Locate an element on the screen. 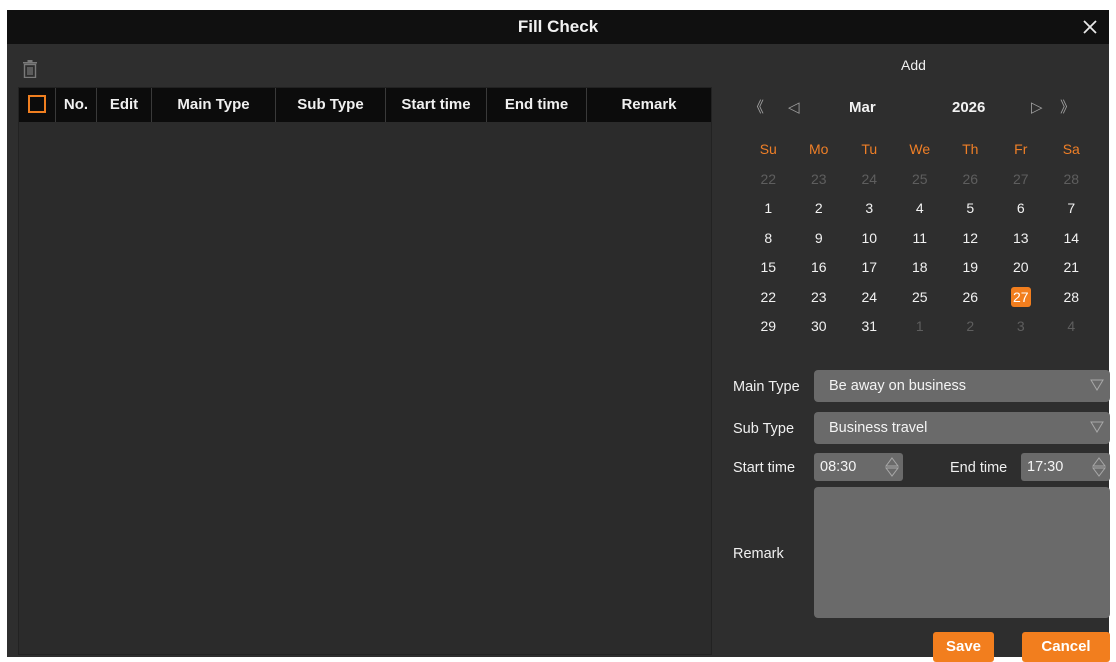 This screenshot has height=662, width=1116. calendar-day-number: 10 is located at coordinates (869, 237).